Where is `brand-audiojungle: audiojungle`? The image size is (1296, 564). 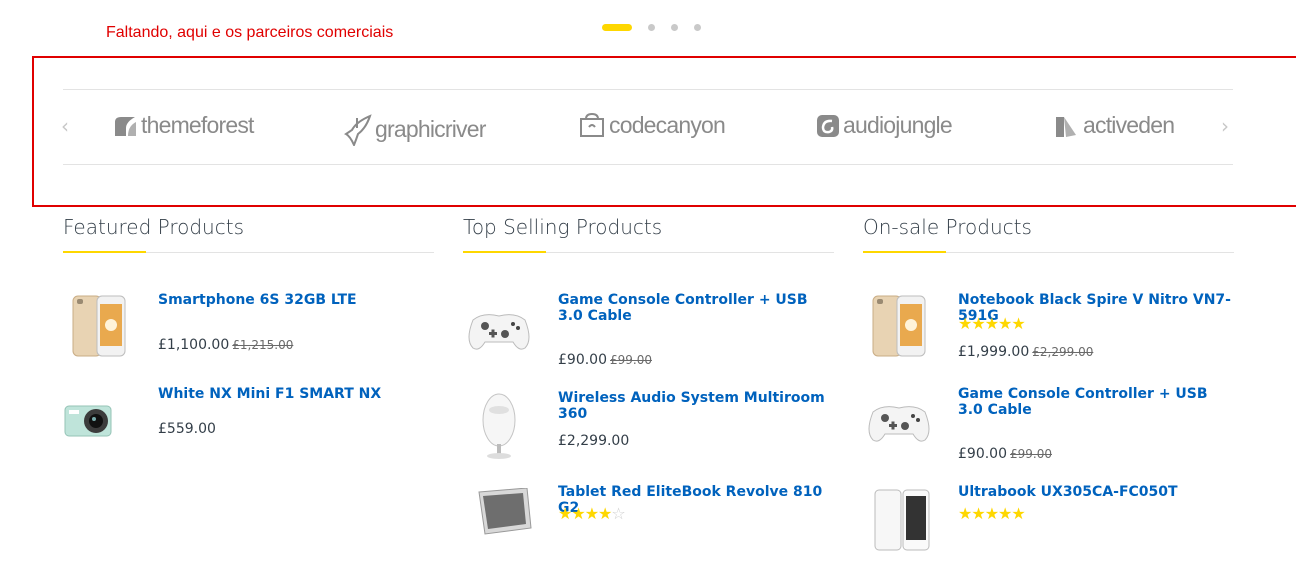
brand-audiojungle: audiojungle is located at coordinates (884, 125).